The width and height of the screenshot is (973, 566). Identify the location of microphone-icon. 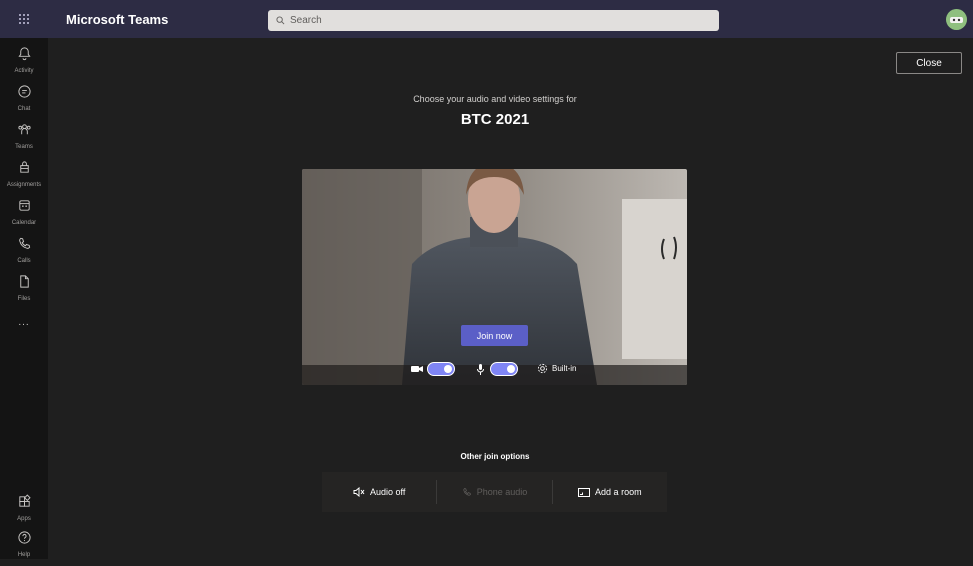
(480, 369).